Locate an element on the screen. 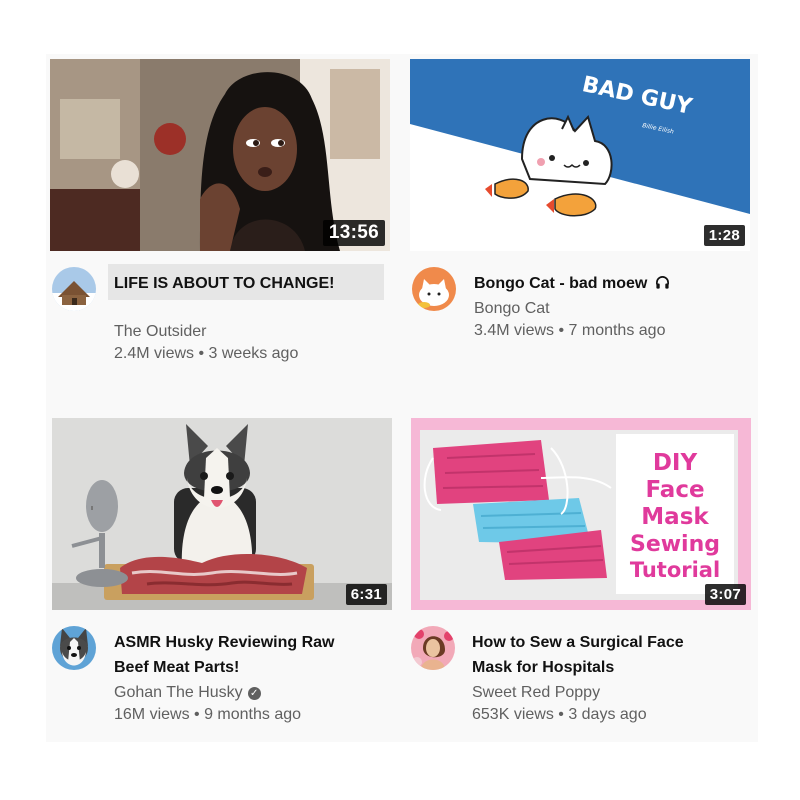 The height and width of the screenshot is (800, 800). channel-name: Gohan The Husky ✓ is located at coordinates (187, 693).